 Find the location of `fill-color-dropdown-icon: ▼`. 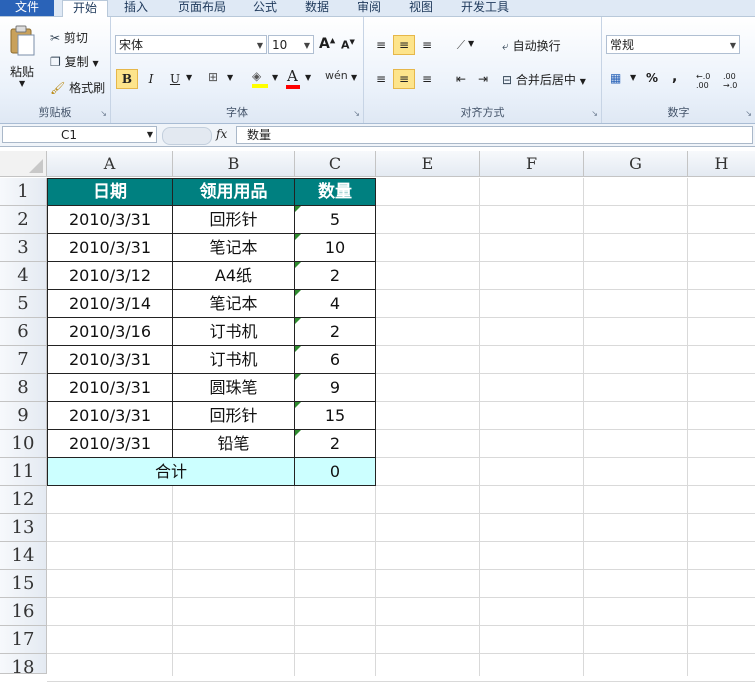

fill-color-dropdown-icon: ▼ is located at coordinates (275, 77).